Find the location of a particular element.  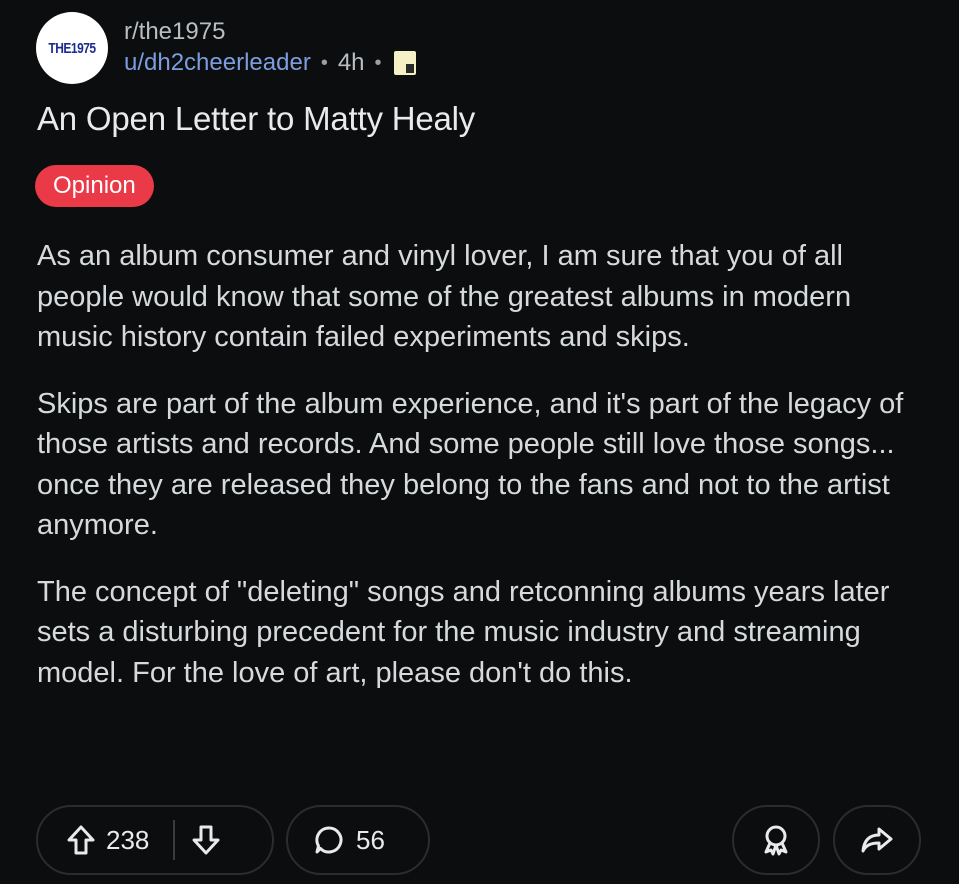

subreddit-name: r/the1975 is located at coordinates (270, 32).